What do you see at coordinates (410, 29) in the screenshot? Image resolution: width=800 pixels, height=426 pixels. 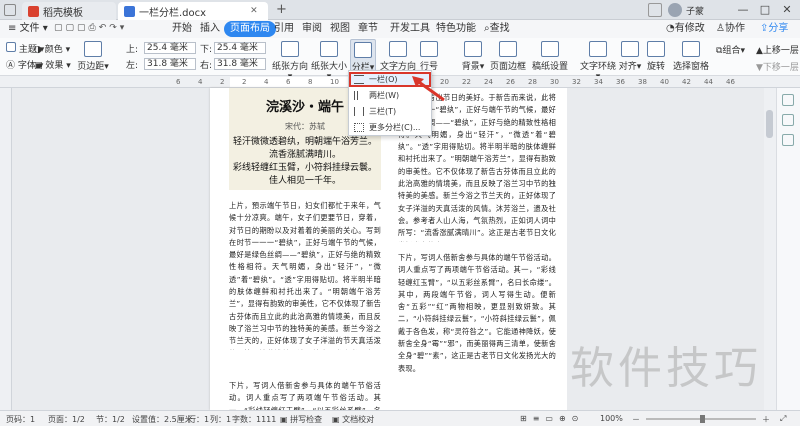 I see `menu-dev-tools: 开发工具` at bounding box center [410, 29].